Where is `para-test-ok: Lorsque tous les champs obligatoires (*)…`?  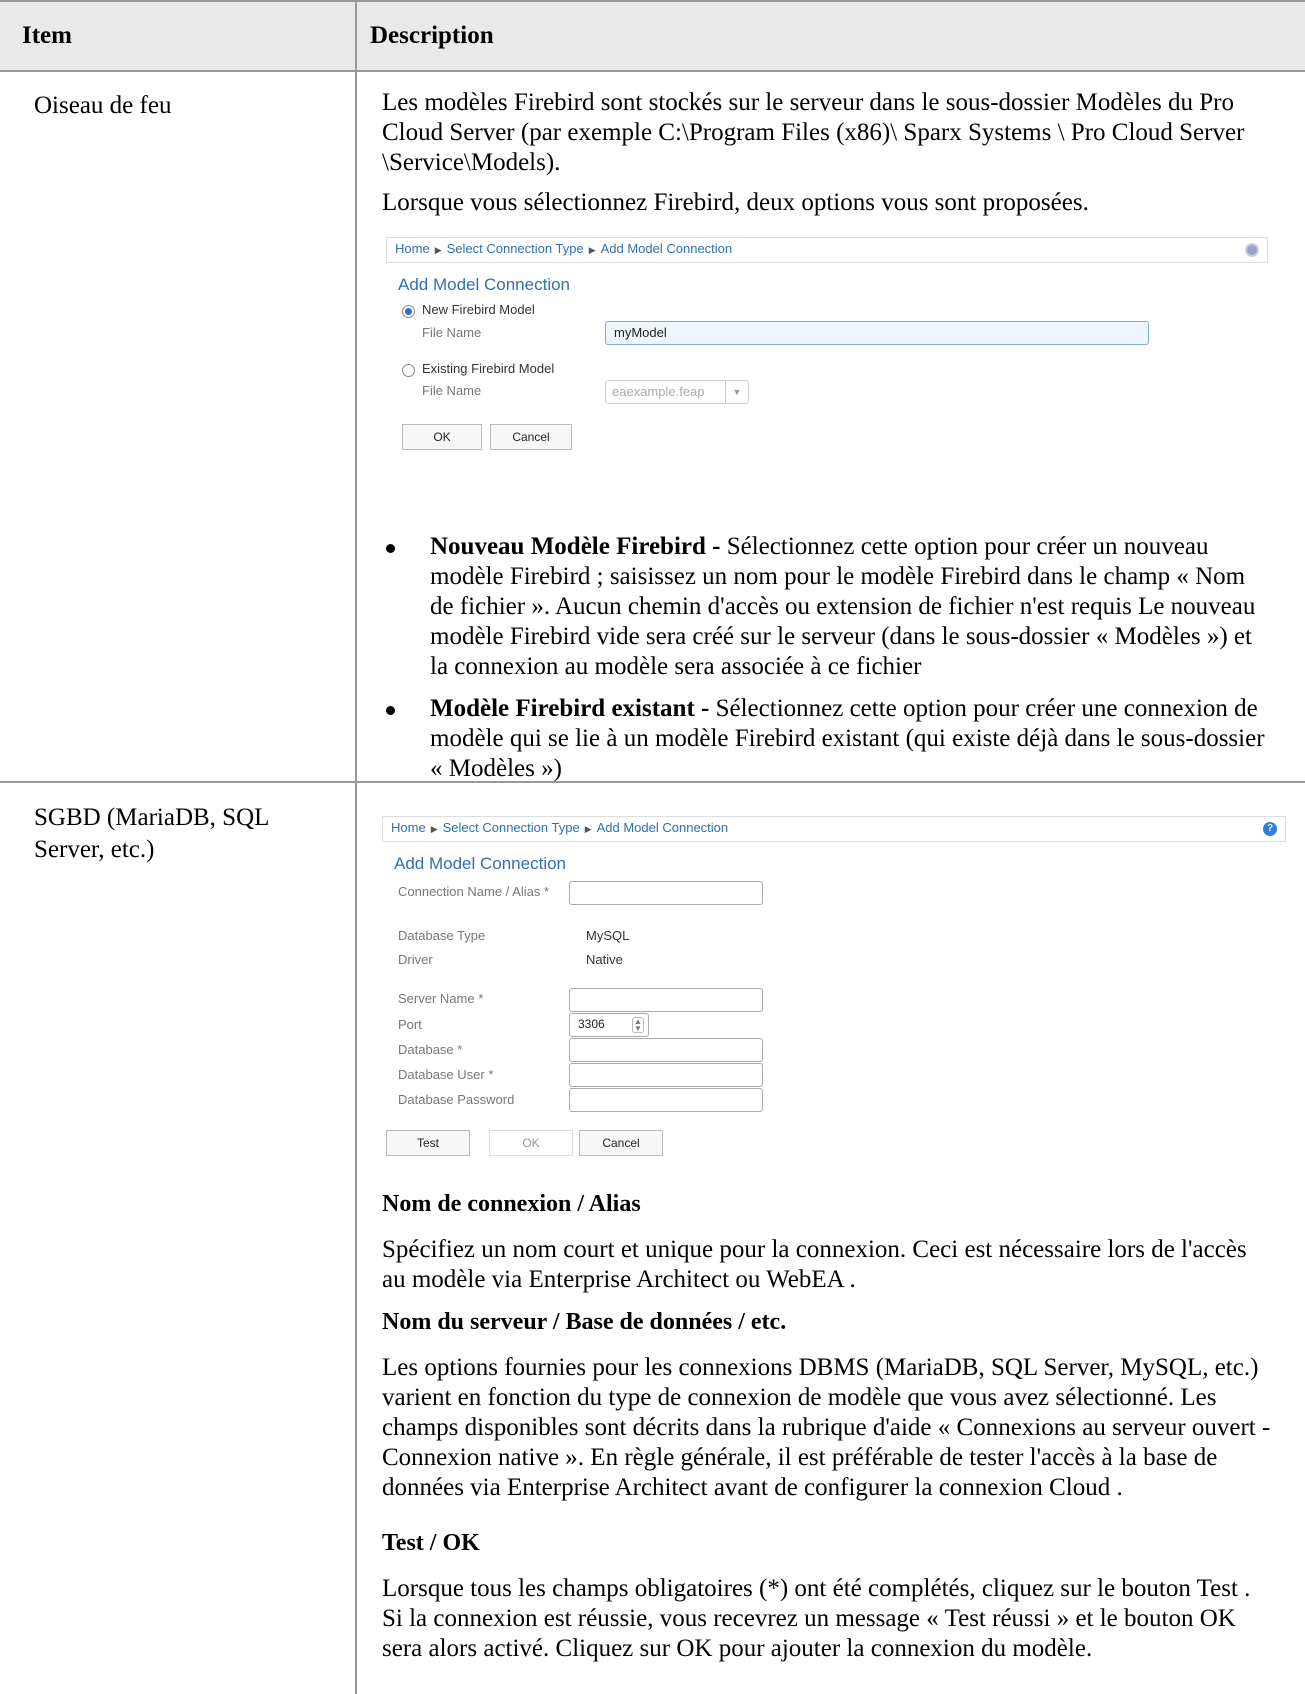
para-test-ok: Lorsque tous les champs obligatoires (*)… is located at coordinates (816, 1618).